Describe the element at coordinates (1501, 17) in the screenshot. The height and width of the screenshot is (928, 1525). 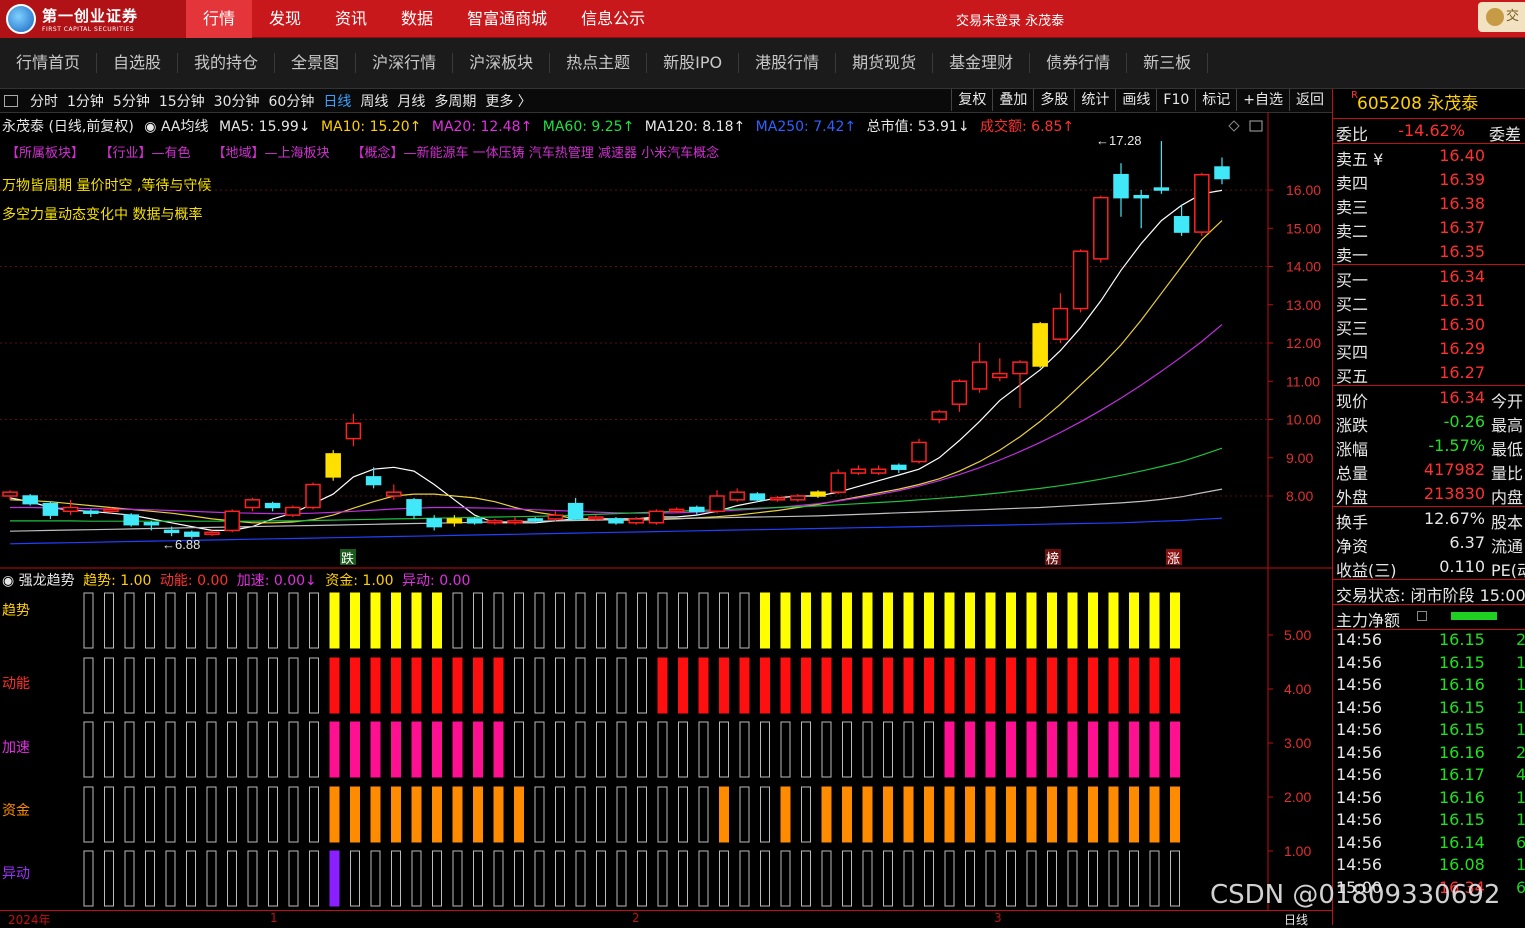
I see `trade-button: 交` at that location.